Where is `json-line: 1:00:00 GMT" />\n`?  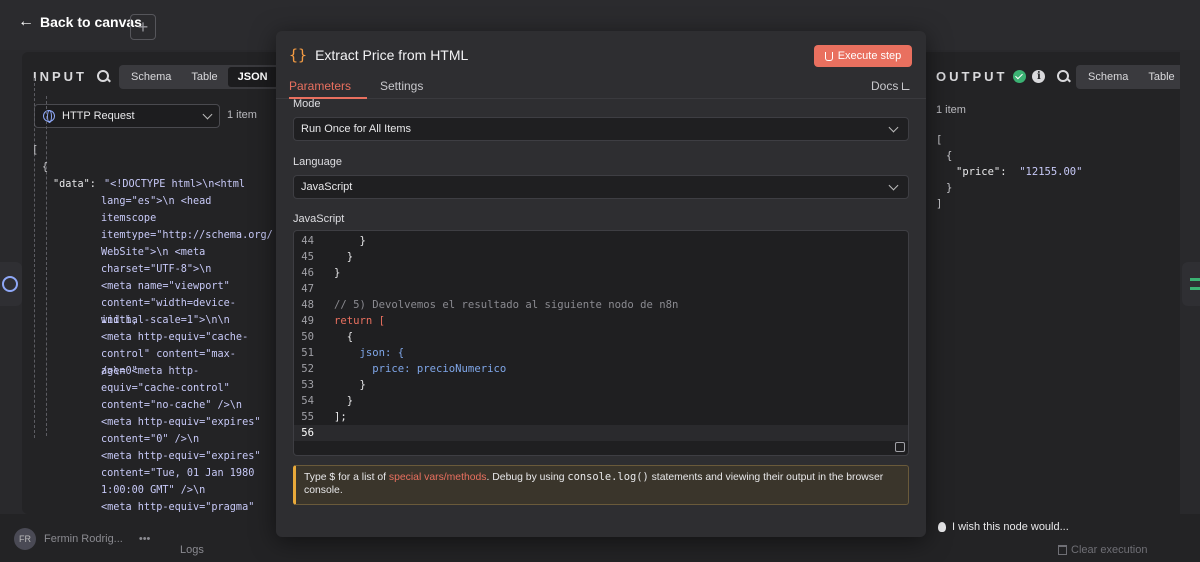
json-line: 1:00:00 GMT" />\n is located at coordinates (153, 490).